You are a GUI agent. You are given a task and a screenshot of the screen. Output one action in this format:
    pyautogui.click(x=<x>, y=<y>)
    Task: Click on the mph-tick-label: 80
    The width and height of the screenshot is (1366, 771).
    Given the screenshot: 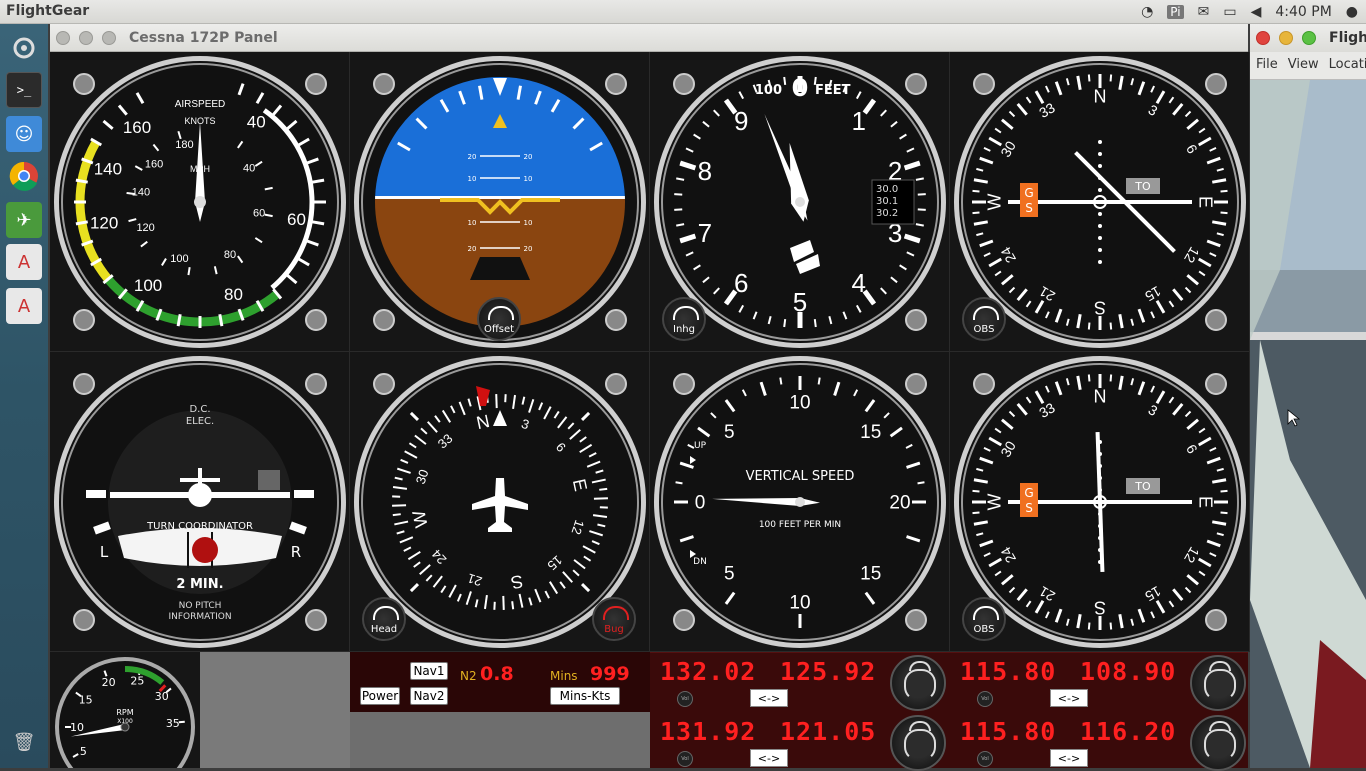 What is the action you would take?
    pyautogui.click(x=230, y=255)
    